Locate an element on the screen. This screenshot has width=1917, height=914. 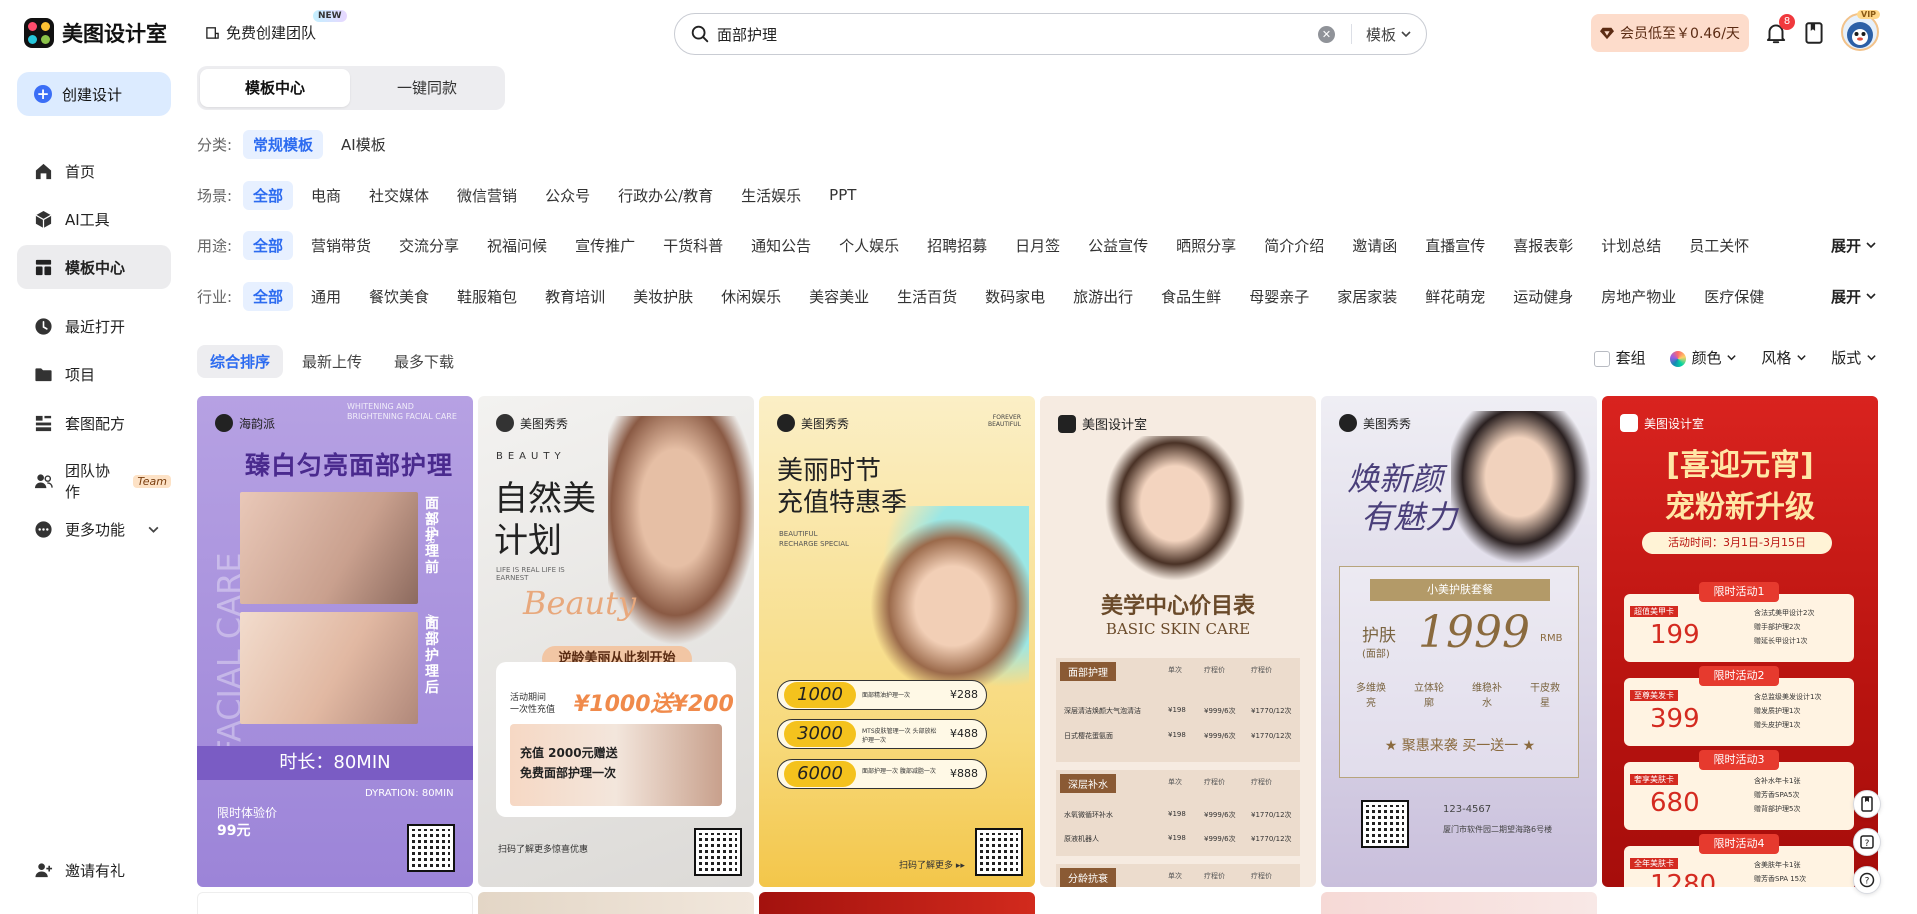
layout-filter: 版式 is located at coordinates (1854, 357).